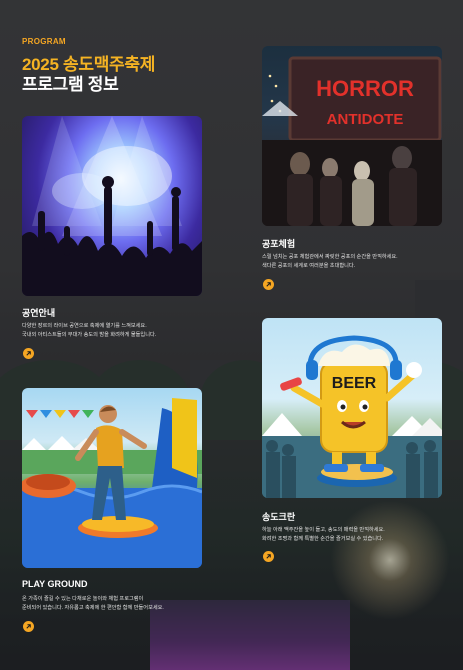 The width and height of the screenshot is (463, 670). What do you see at coordinates (279, 244) in the screenshot?
I see `horror-title: 공포체험` at bounding box center [279, 244].